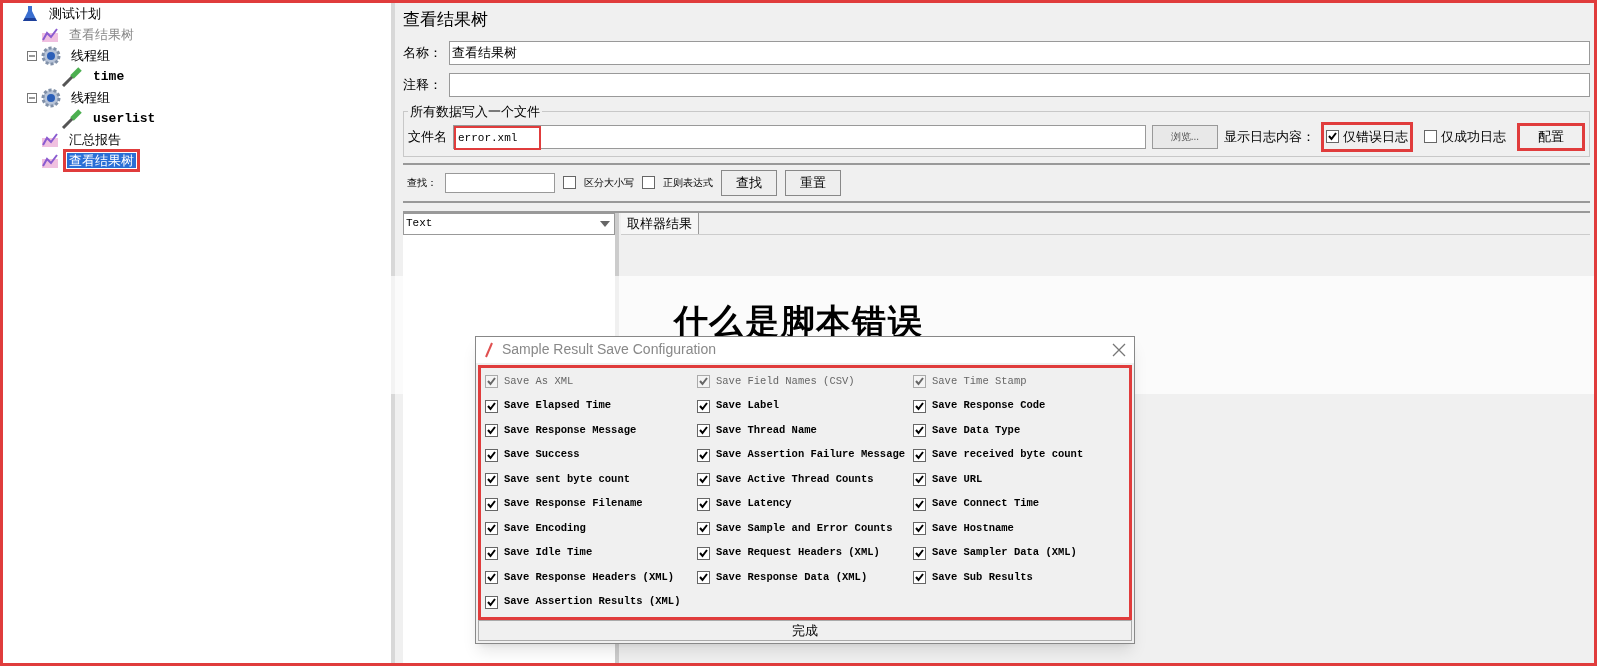  I want to click on search-field, so click(500, 182).